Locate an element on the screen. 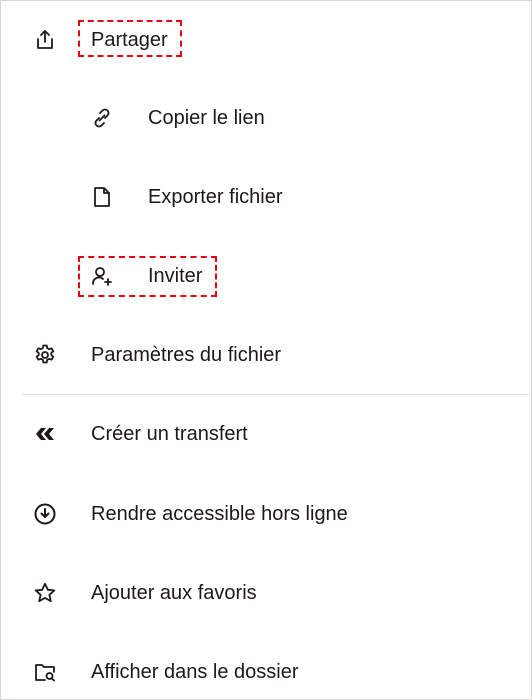 This screenshot has height=700, width=532. highlight-box-invite is located at coordinates (147, 276).